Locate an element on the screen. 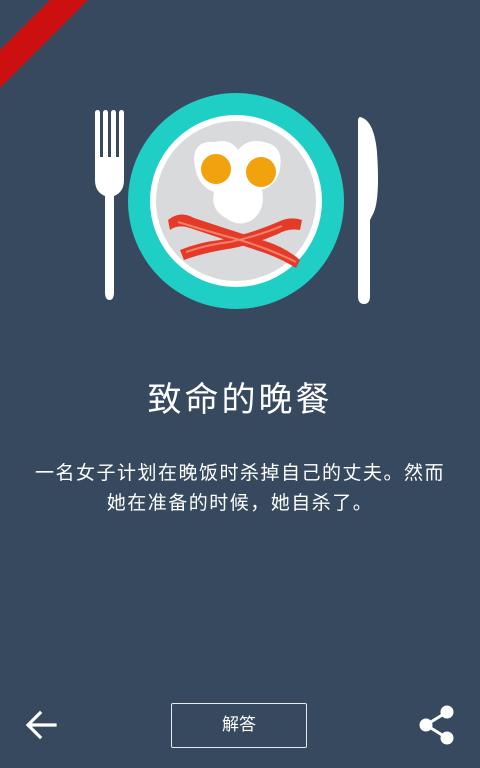 The width and height of the screenshot is (480, 768). corner-ribbon is located at coordinates (44, 44).